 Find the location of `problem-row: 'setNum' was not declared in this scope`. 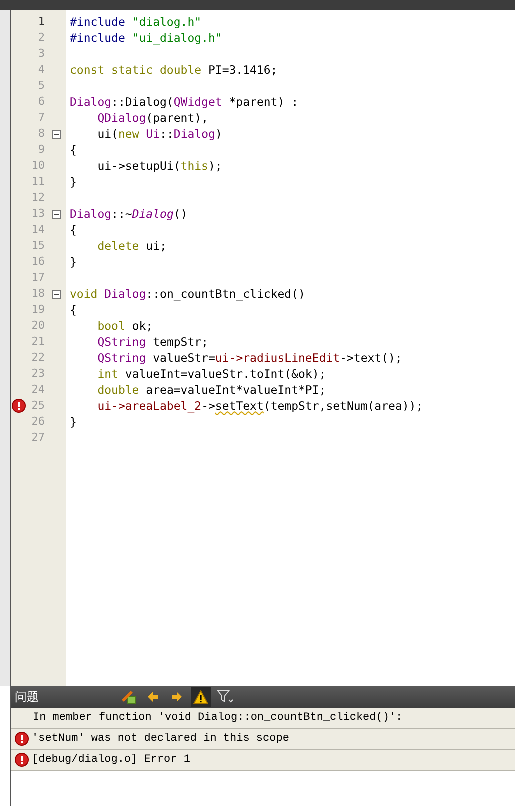

problem-row: 'setNum' was not declared in this scope is located at coordinates (263, 739).